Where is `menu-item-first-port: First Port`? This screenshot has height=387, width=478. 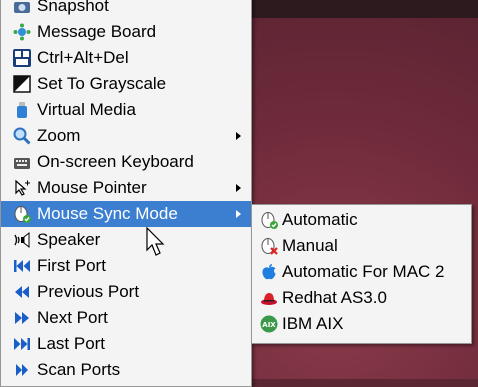 menu-item-first-port: First Port is located at coordinates (126, 266).